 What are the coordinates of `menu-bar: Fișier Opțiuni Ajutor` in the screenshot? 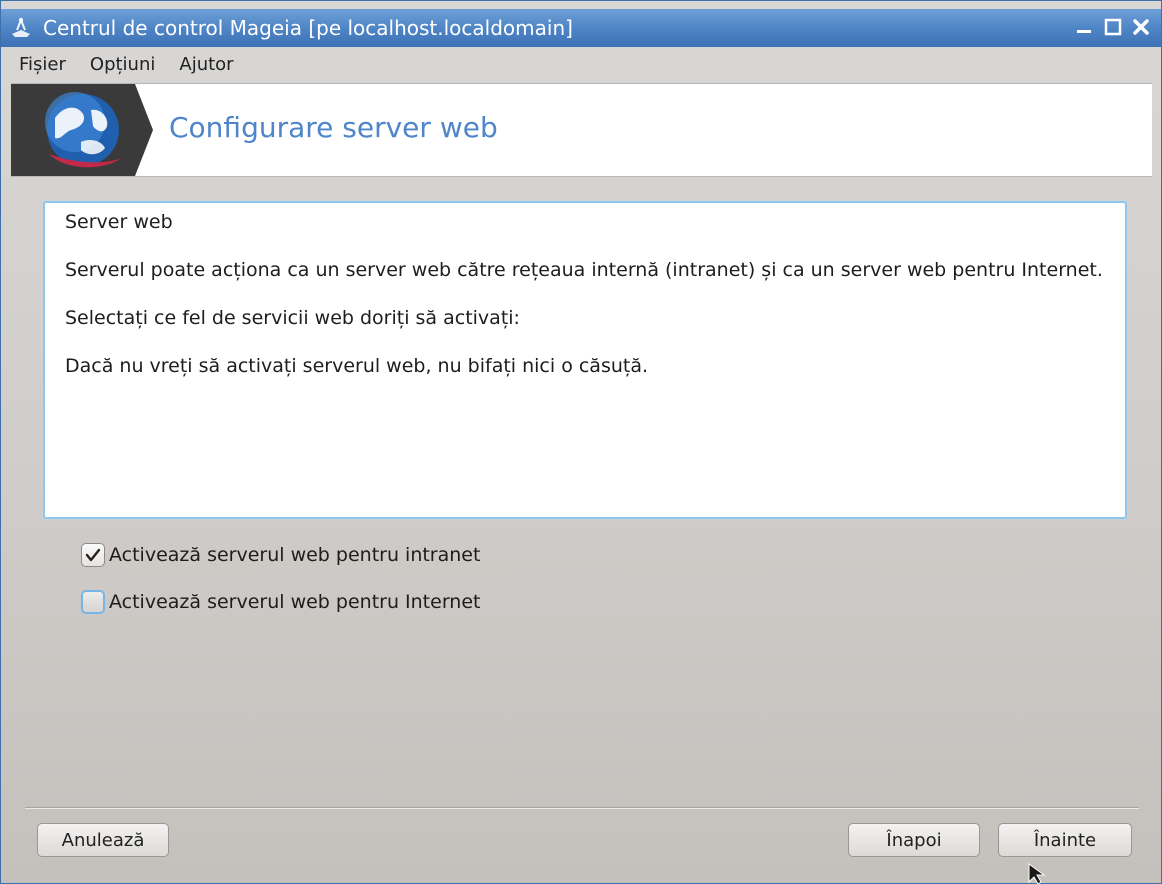 It's located at (581, 64).